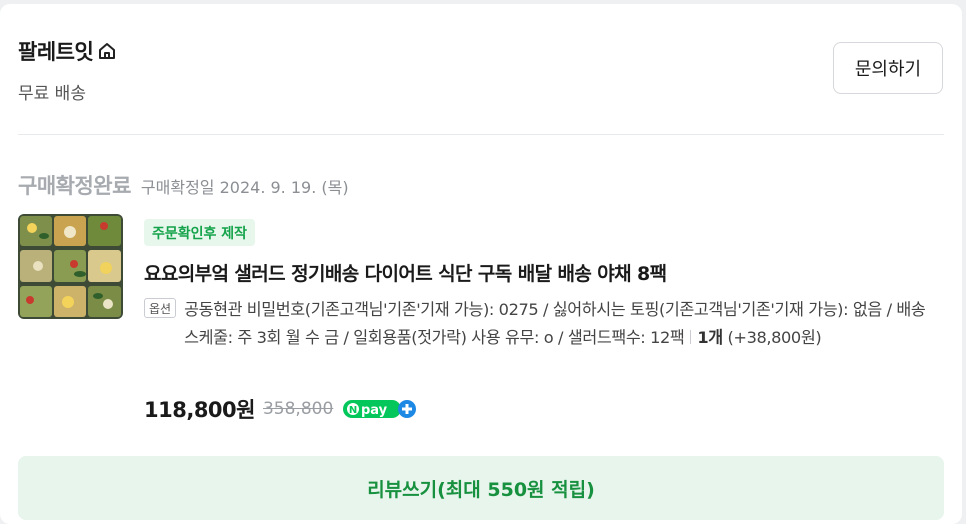  Describe the element at coordinates (244, 187) in the screenshot. I see `confirm-date: 구매확정일 2024. 9. 19. (목)` at that location.